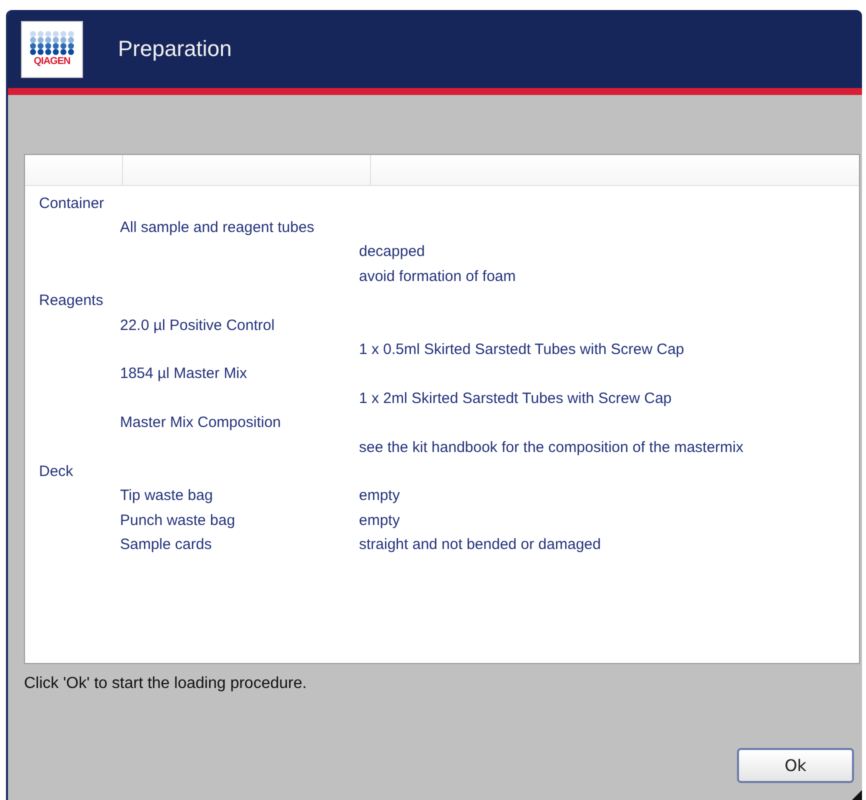 The image size is (866, 800). What do you see at coordinates (166, 495) in the screenshot?
I see `table-cell: Tip waste bag` at bounding box center [166, 495].